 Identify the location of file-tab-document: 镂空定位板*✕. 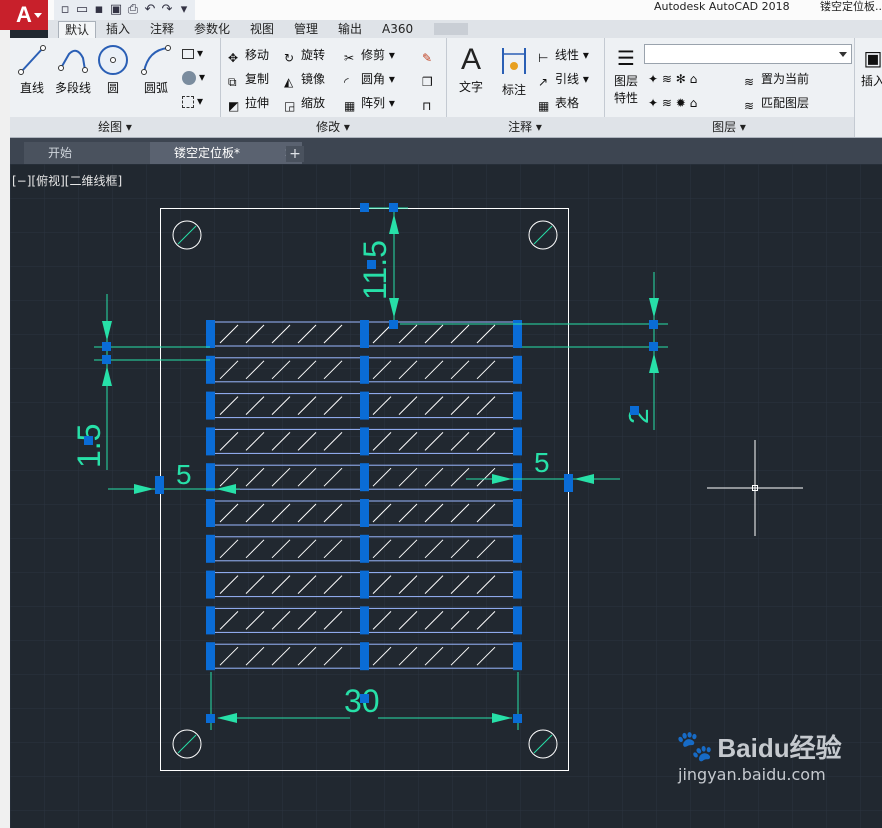
(226, 153).